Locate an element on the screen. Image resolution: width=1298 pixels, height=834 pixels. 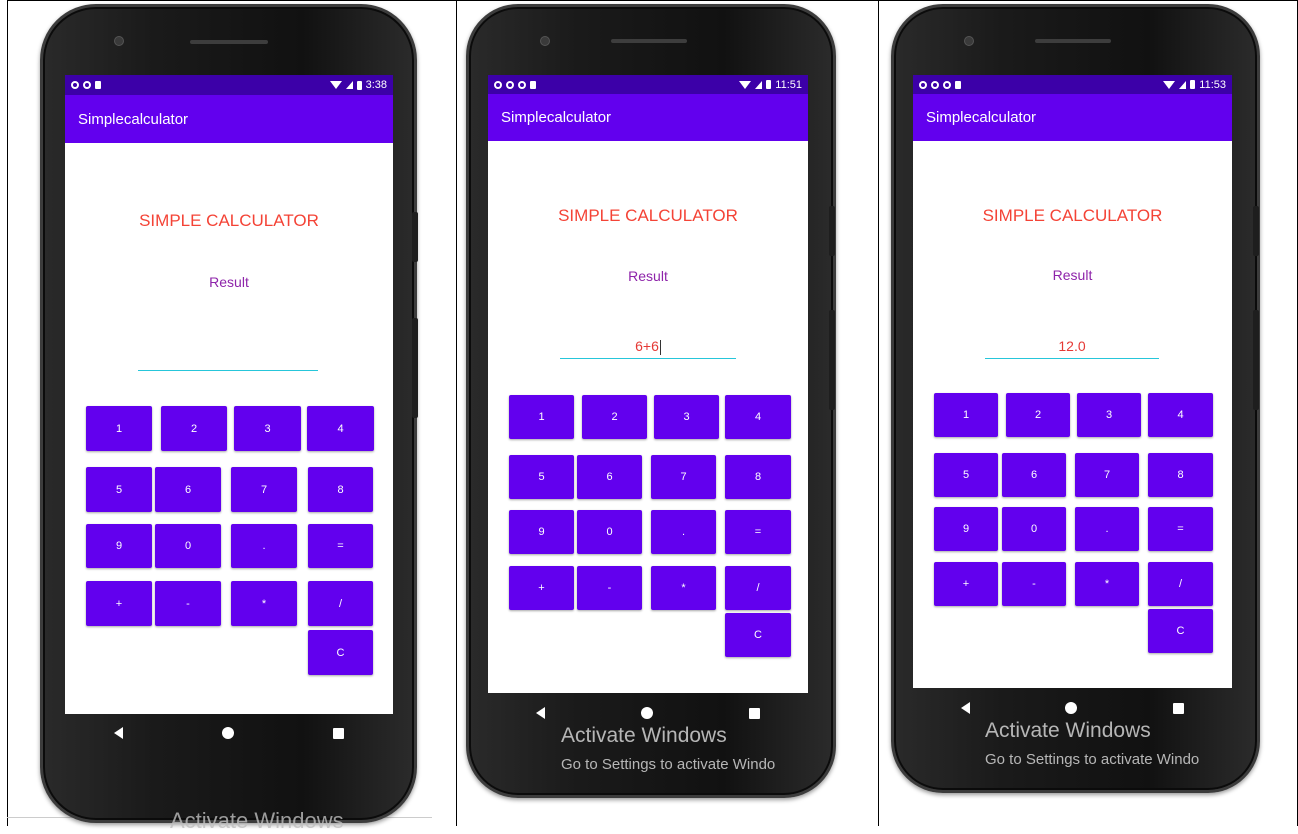
text-cursor is located at coordinates (660, 347).